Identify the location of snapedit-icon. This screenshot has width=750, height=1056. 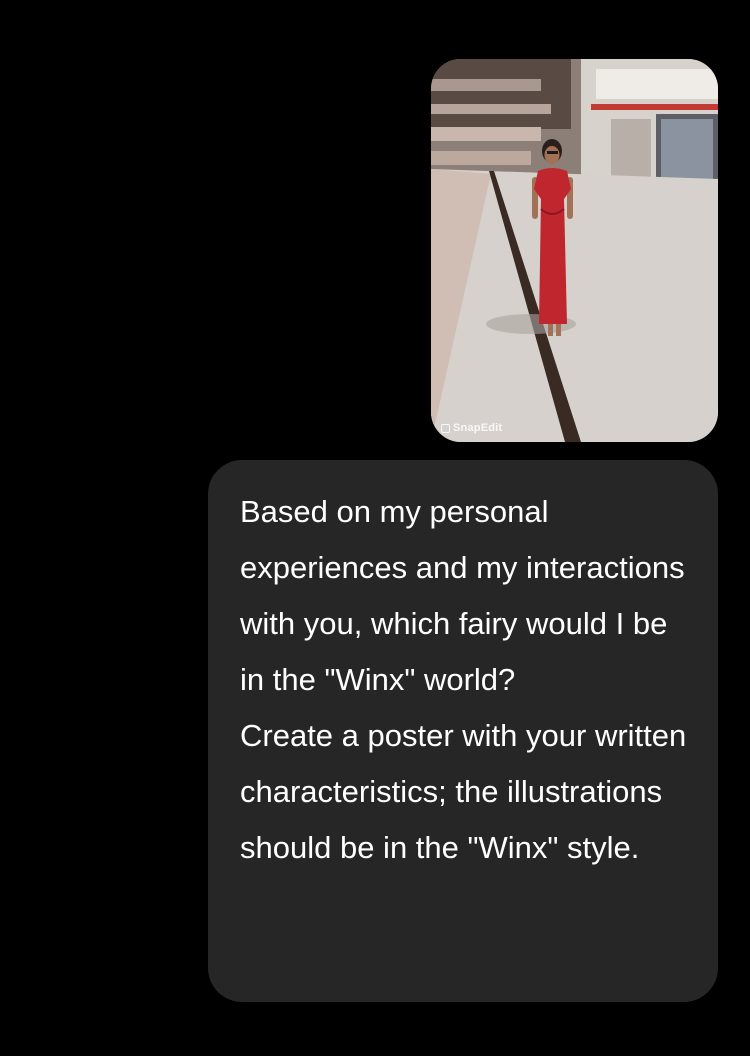
(445, 428).